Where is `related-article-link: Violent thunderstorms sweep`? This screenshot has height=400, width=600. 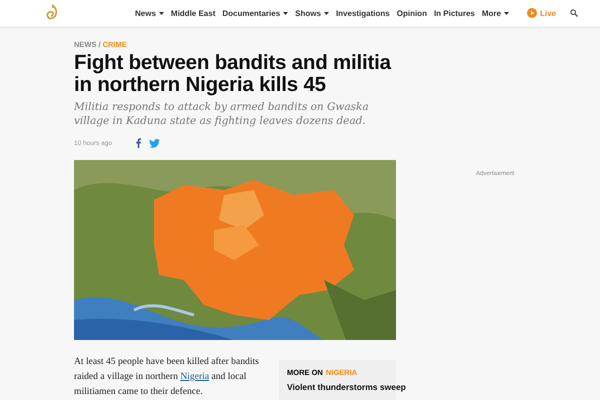 related-article-link: Violent thunderstorms sweep is located at coordinates (346, 387).